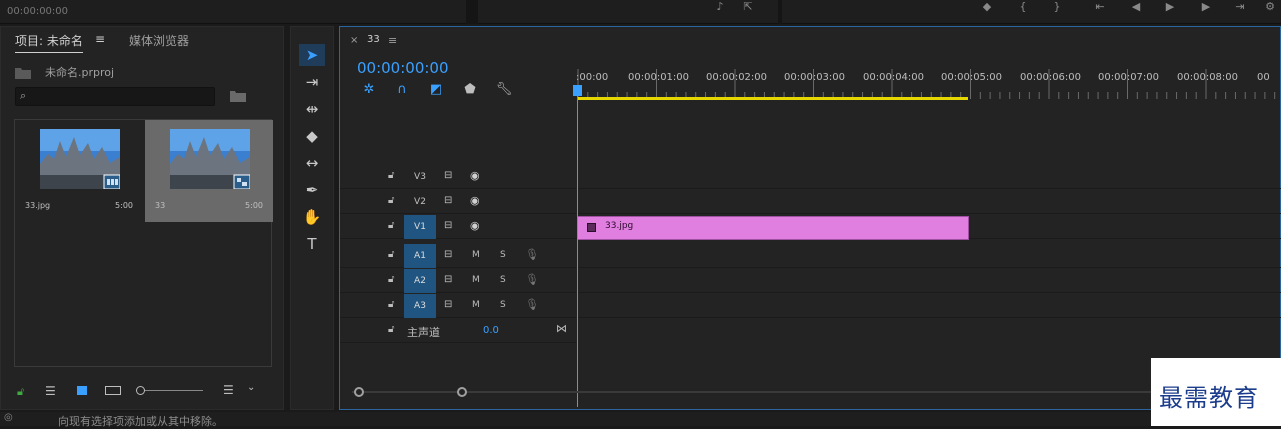 Image resolution: width=1281 pixels, height=429 pixels. What do you see at coordinates (504, 90) in the screenshot?
I see `wrench-icon: 🔧︎` at bounding box center [504, 90].